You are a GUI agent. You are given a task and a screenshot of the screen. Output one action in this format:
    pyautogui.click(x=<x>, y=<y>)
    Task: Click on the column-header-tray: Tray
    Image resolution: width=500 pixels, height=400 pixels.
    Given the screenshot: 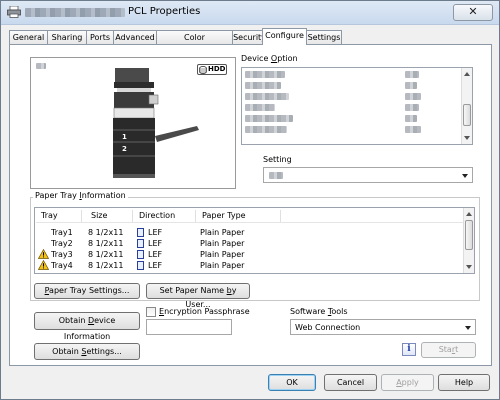 What is the action you would take?
    pyautogui.click(x=49, y=215)
    